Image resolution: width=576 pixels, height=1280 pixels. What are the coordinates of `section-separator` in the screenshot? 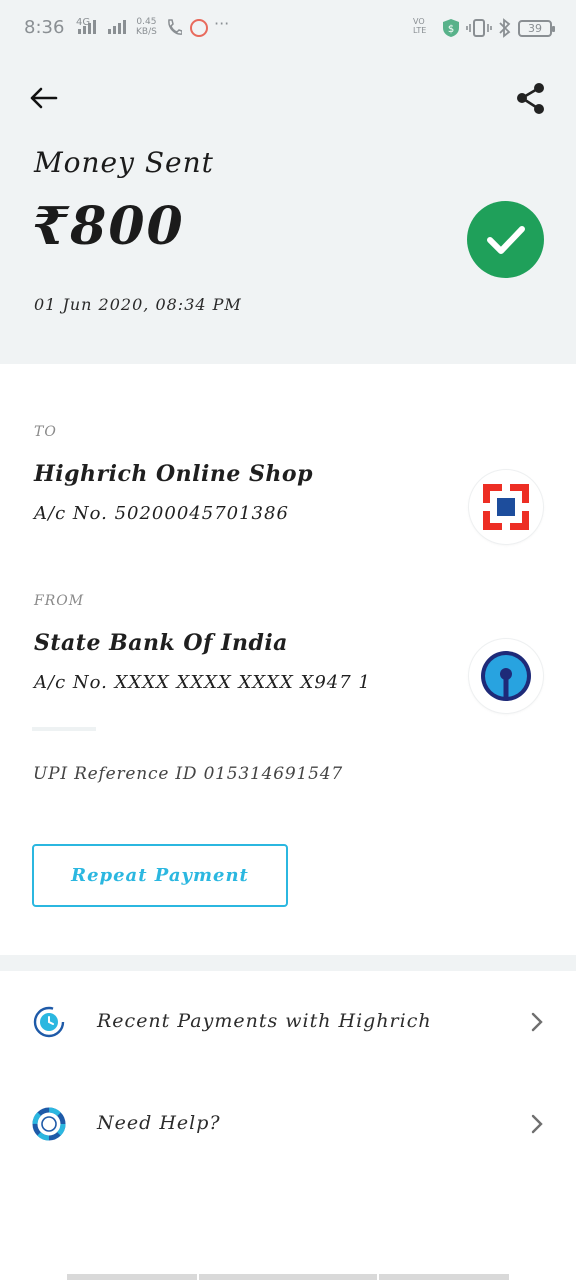 It's located at (288, 963).